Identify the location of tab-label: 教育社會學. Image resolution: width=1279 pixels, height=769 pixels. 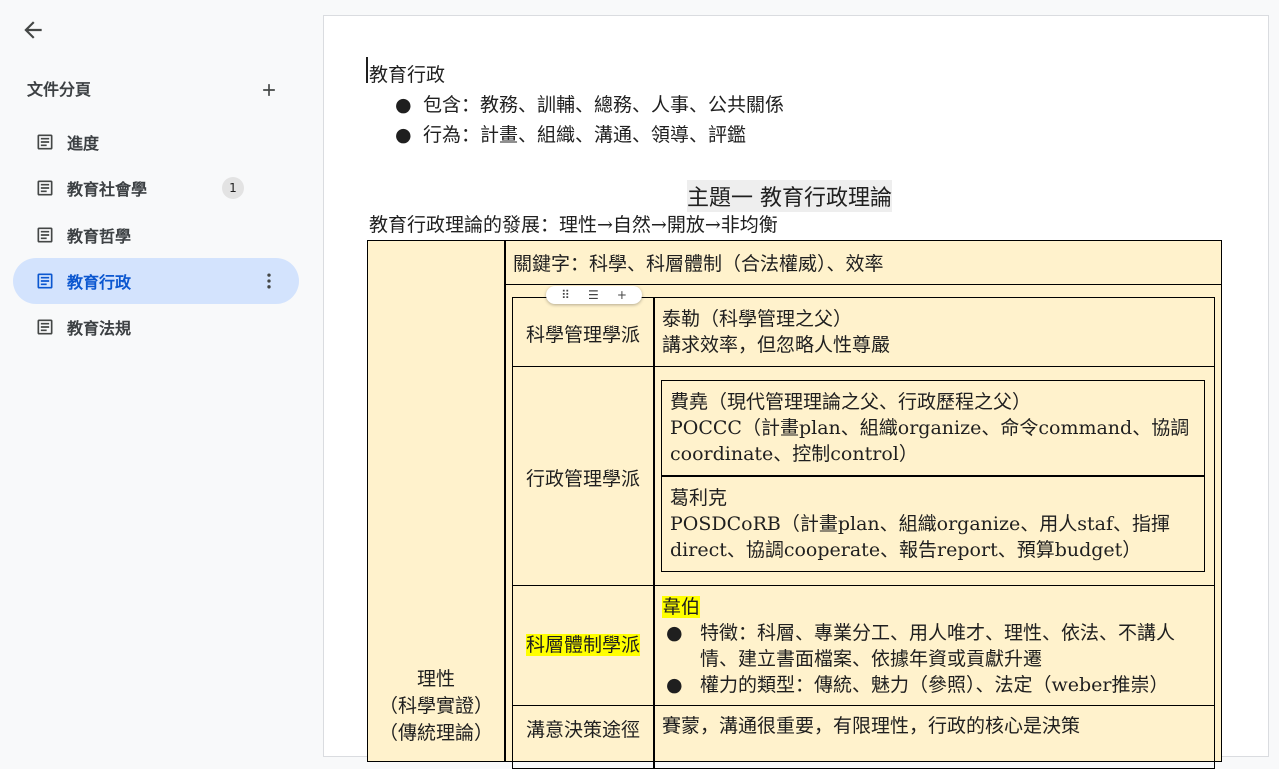
(107, 189).